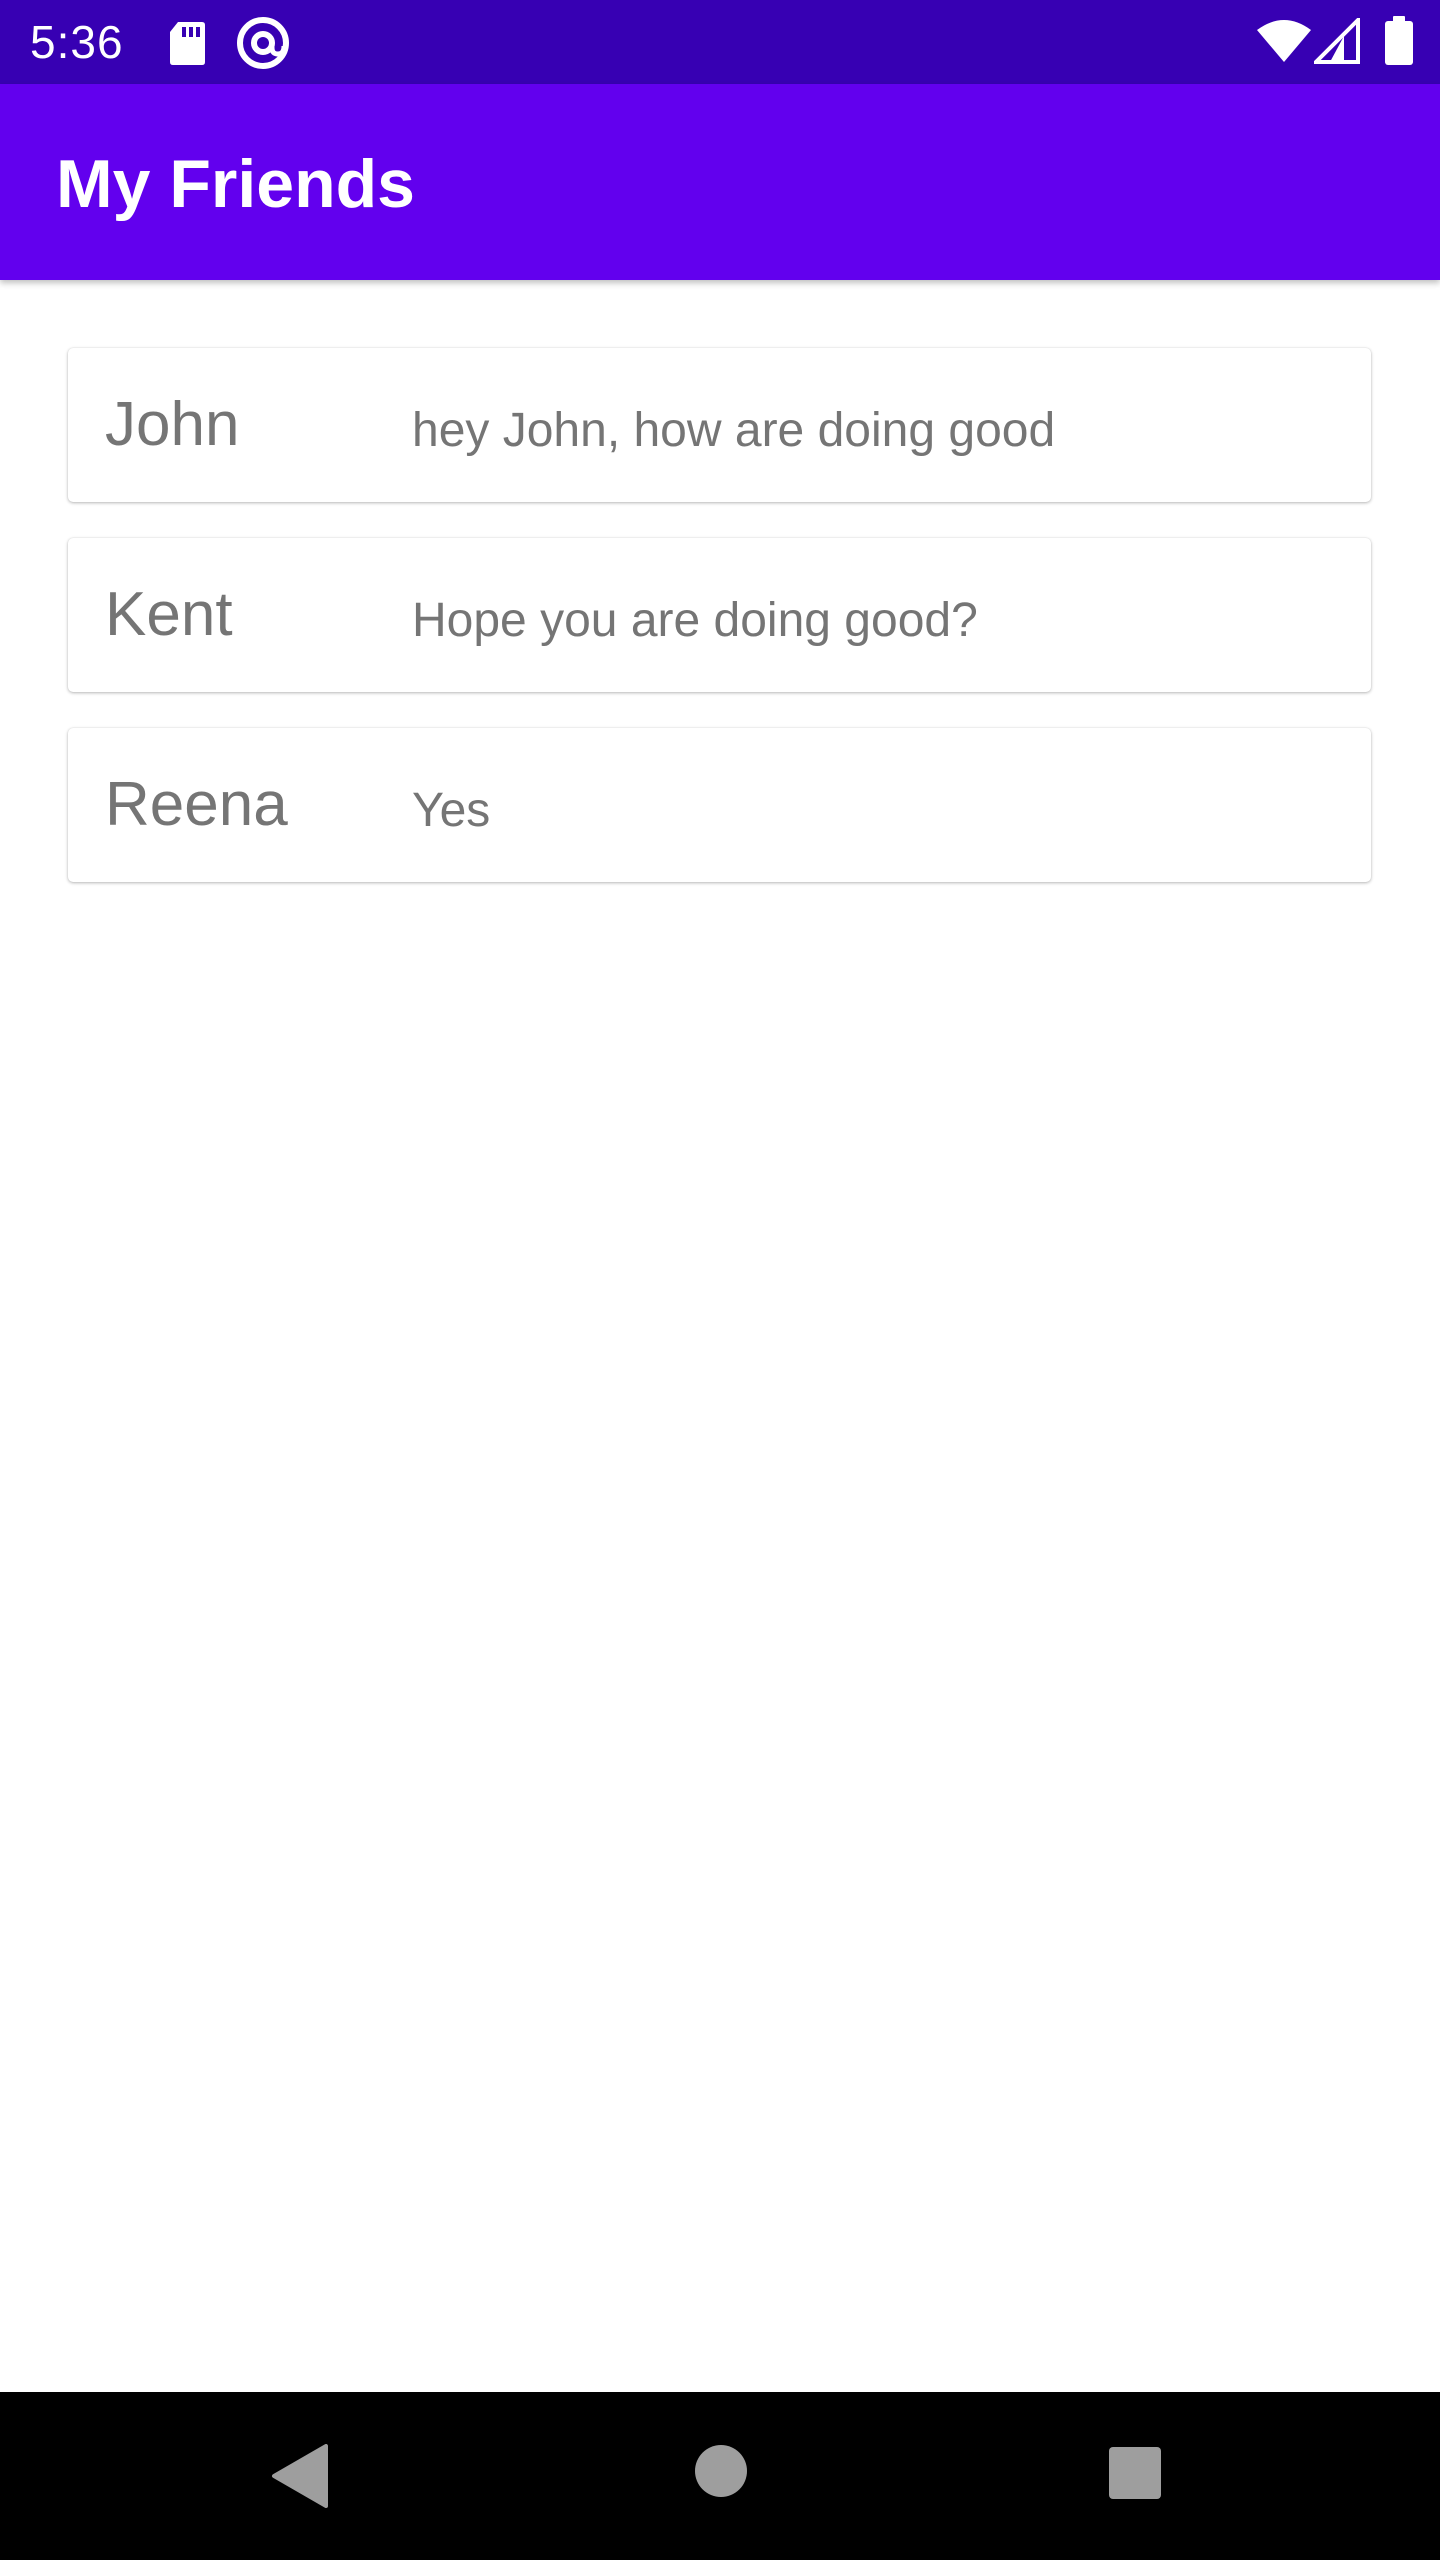  Describe the element at coordinates (1399, 43) in the screenshot. I see `battery-icon` at that location.